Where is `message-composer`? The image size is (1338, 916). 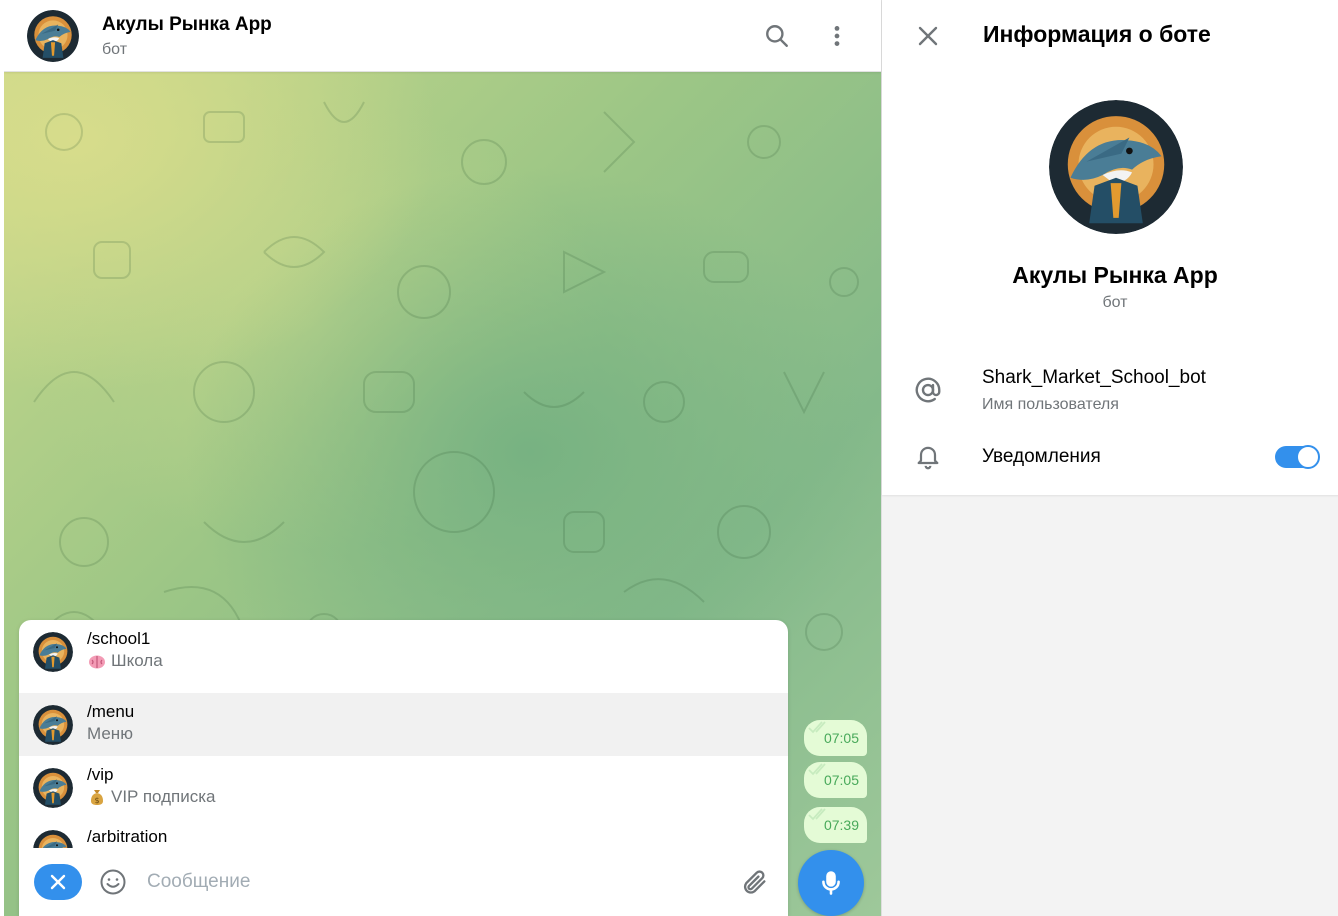
message-composer is located at coordinates (403, 882).